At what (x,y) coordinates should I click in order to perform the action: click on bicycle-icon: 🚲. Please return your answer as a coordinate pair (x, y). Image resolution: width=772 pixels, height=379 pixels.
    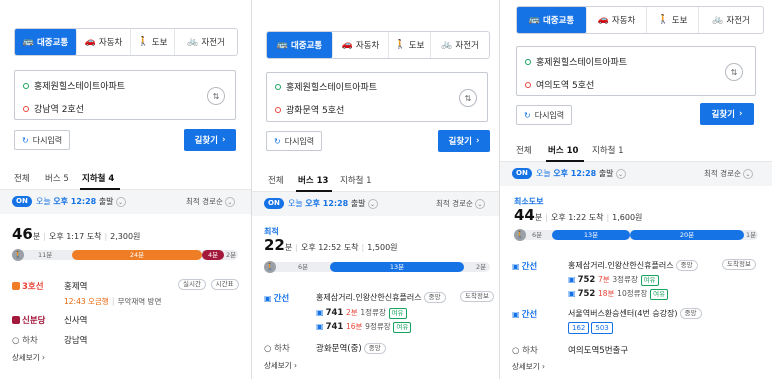
    Looking at the image, I should click on (718, 19).